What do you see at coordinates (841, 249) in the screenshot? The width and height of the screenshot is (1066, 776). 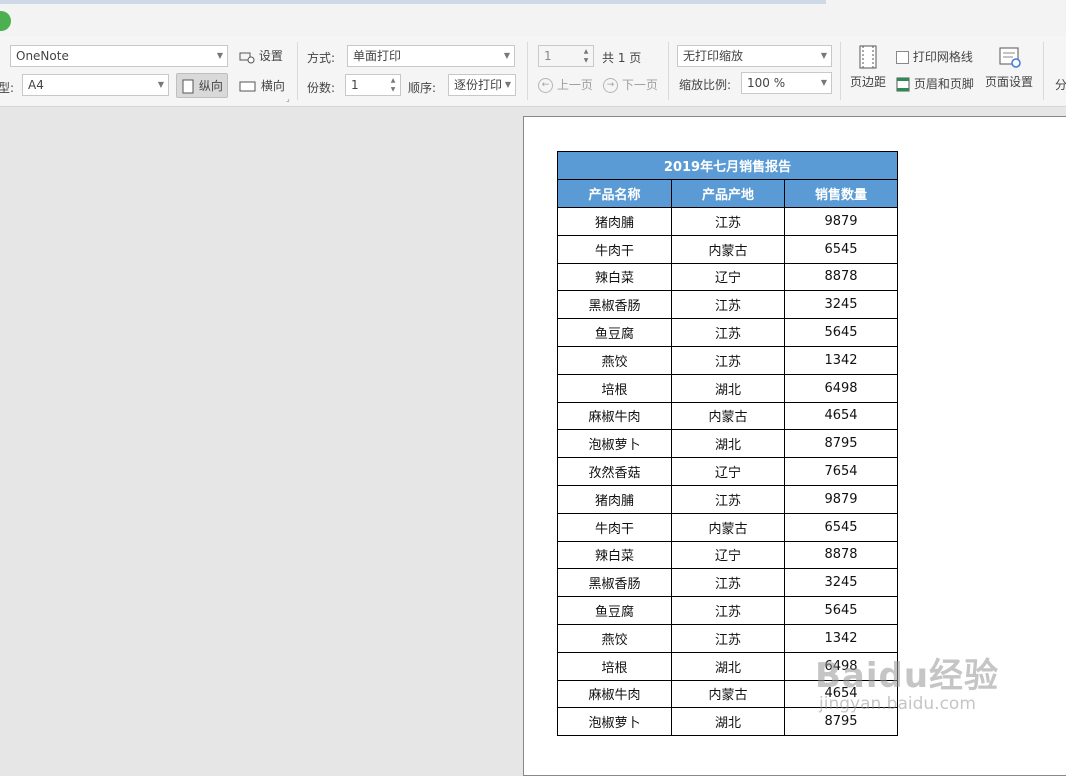 I see `cell-sales-quantity: 6545` at bounding box center [841, 249].